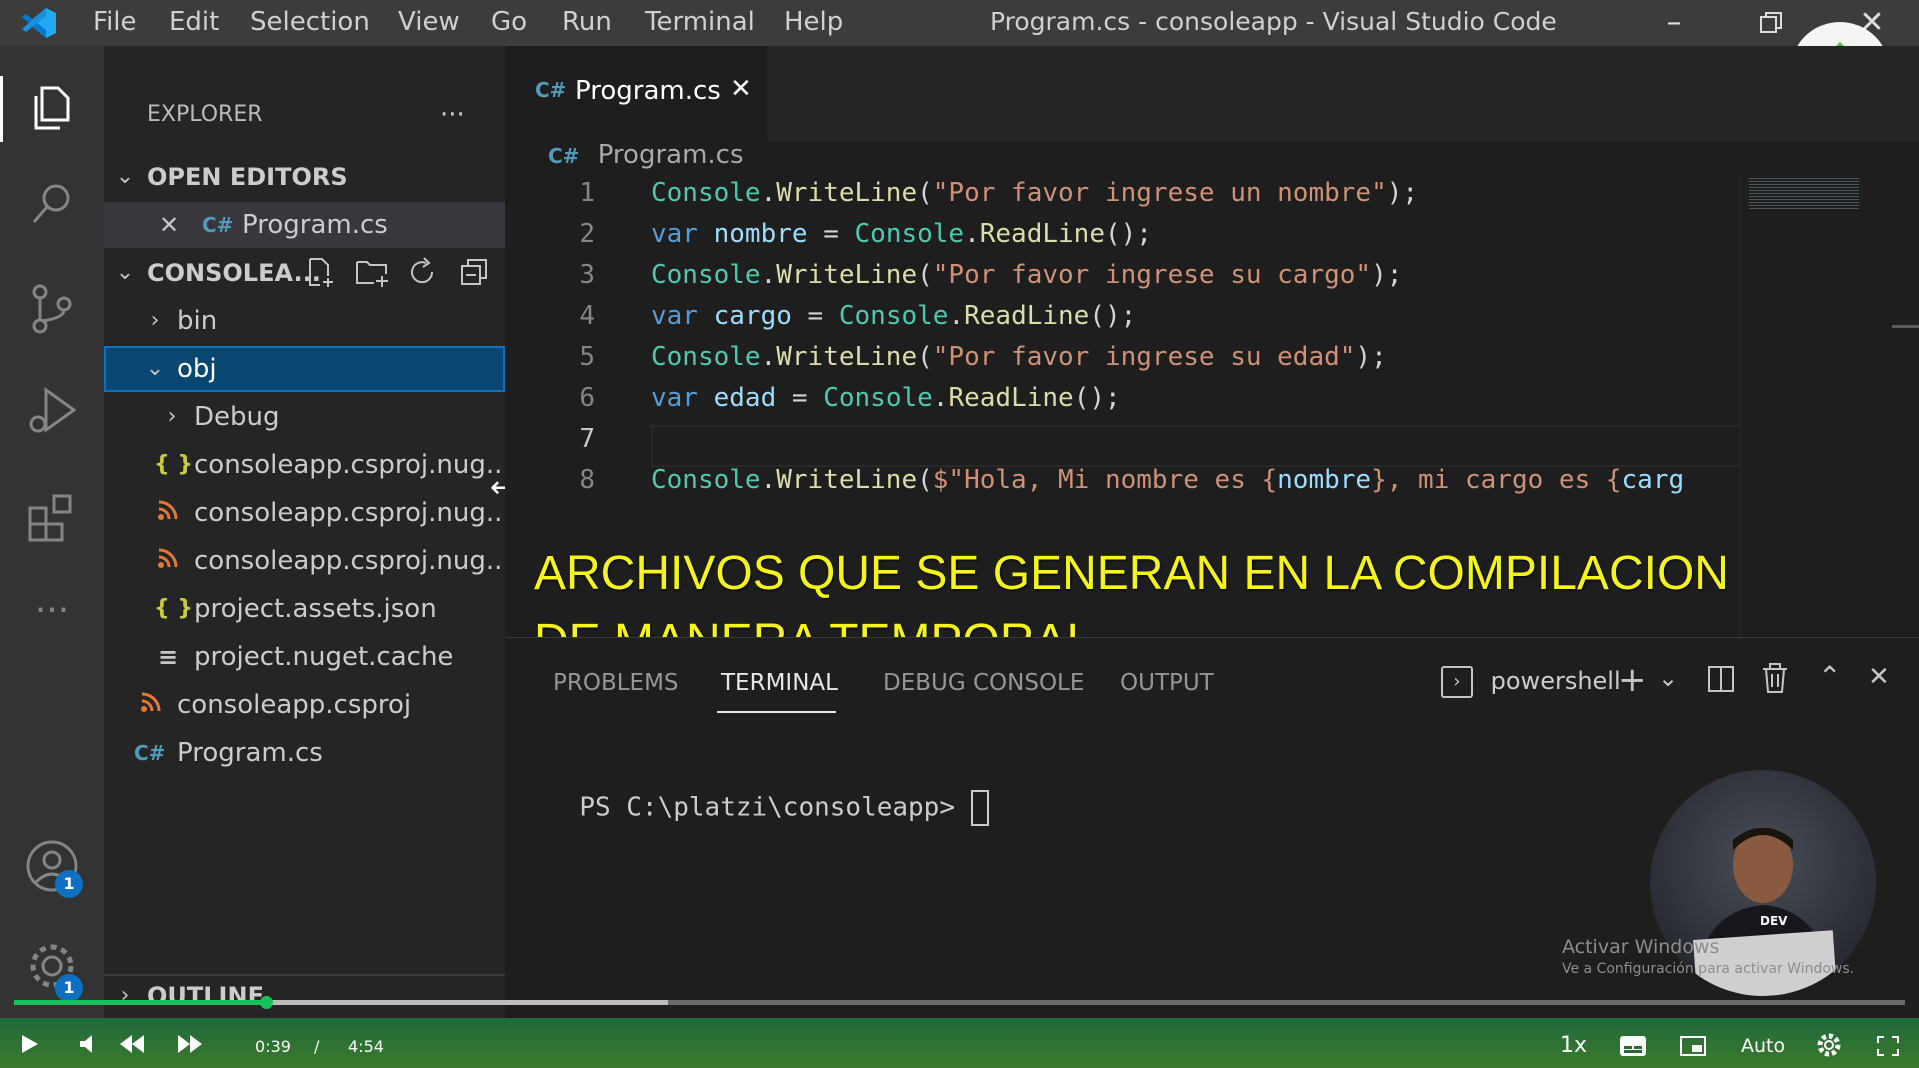 The width and height of the screenshot is (1919, 1068). I want to click on explorer-icon, so click(52, 106).